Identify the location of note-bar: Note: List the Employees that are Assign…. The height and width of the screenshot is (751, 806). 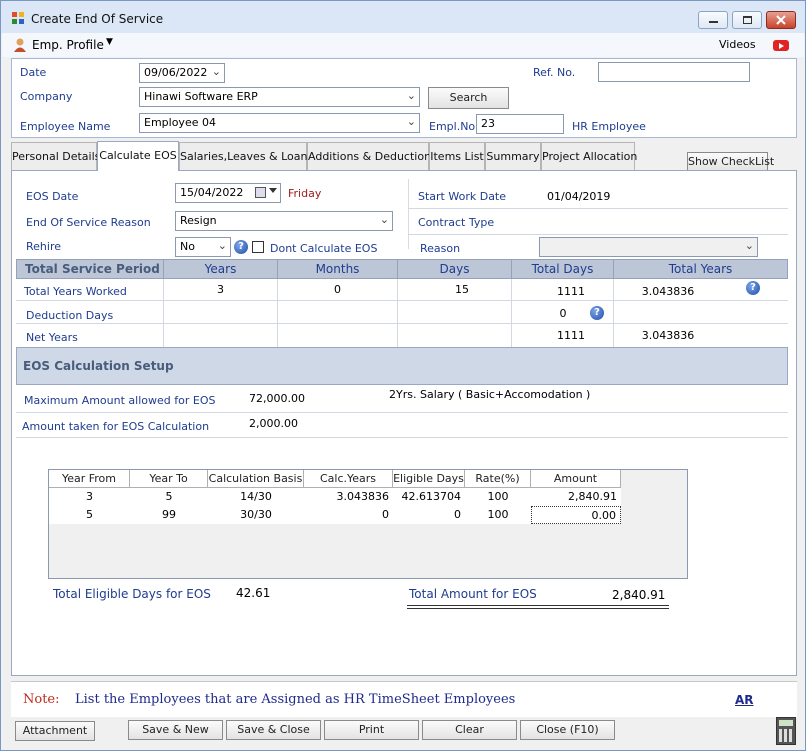
(404, 699).